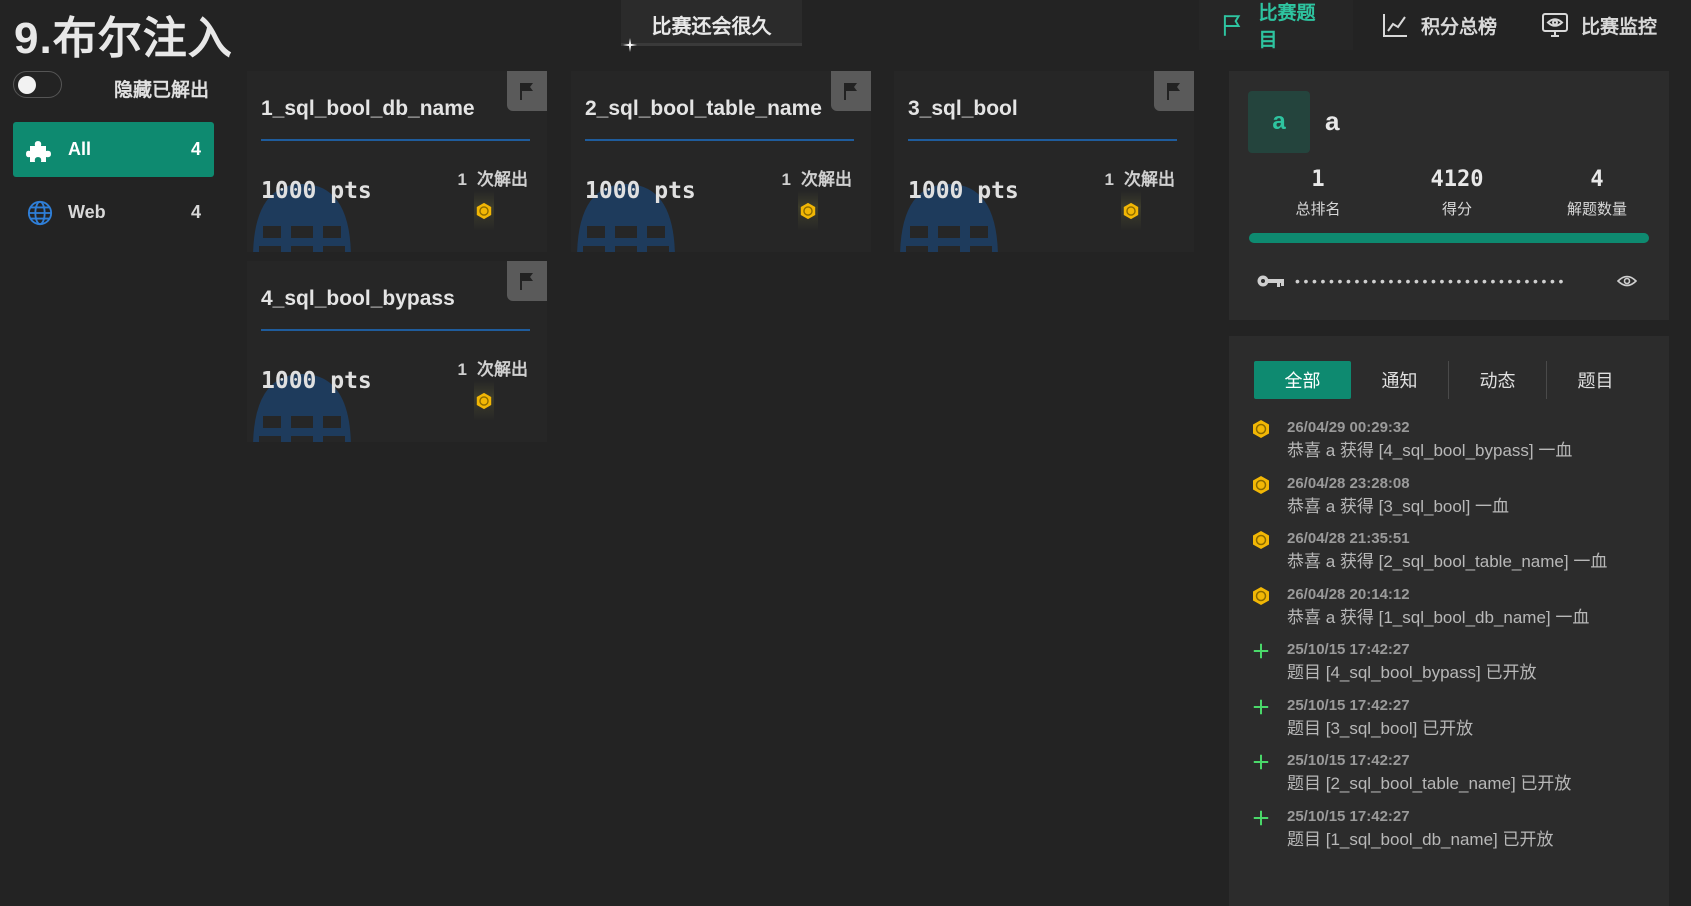 This screenshot has height=906, width=1691. I want to click on key-icon, so click(1270, 281).